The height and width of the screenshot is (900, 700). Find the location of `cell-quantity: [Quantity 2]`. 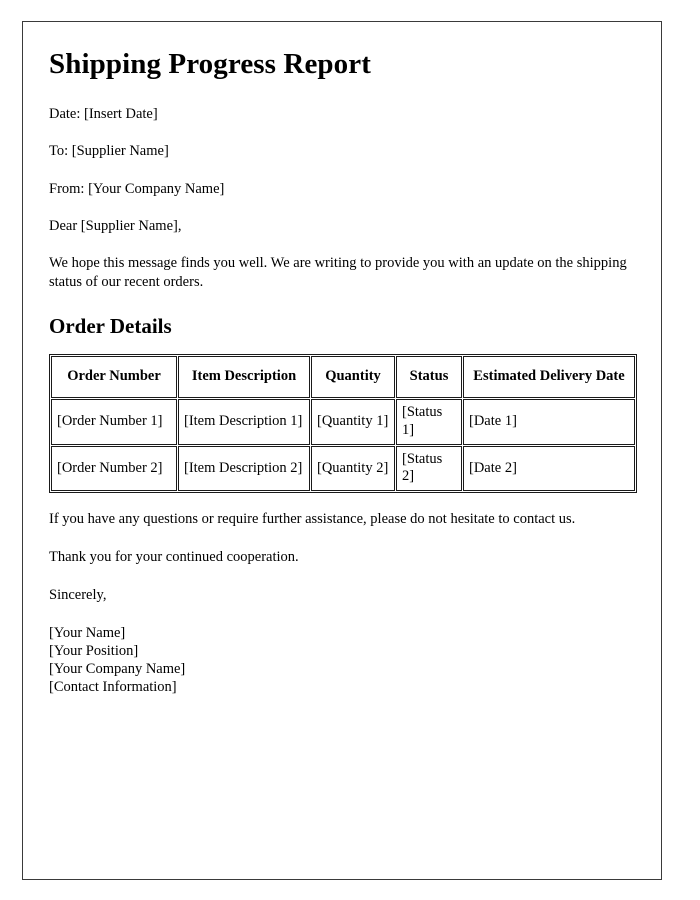

cell-quantity: [Quantity 2] is located at coordinates (353, 468).